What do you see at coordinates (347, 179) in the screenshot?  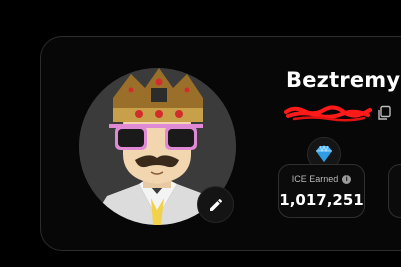 I see `info-icon: i` at bounding box center [347, 179].